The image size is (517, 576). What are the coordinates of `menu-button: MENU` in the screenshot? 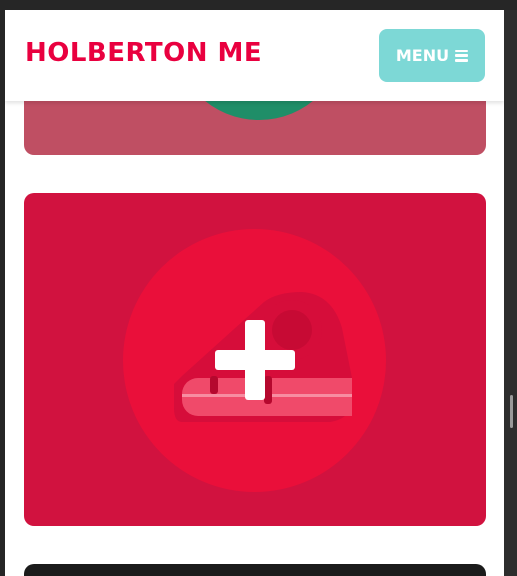 It's located at (432, 55).